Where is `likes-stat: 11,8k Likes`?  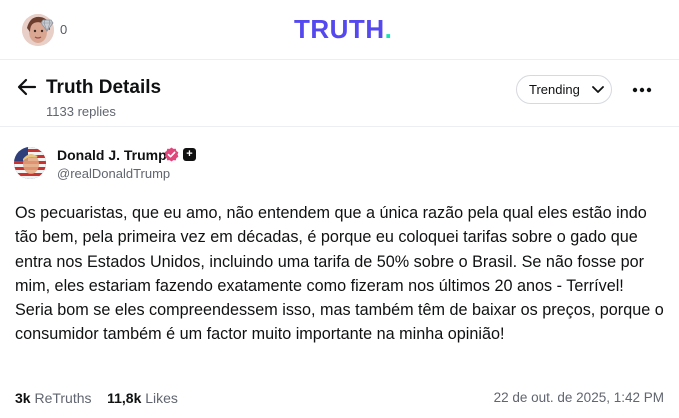
likes-stat: 11,8k Likes is located at coordinates (142, 398).